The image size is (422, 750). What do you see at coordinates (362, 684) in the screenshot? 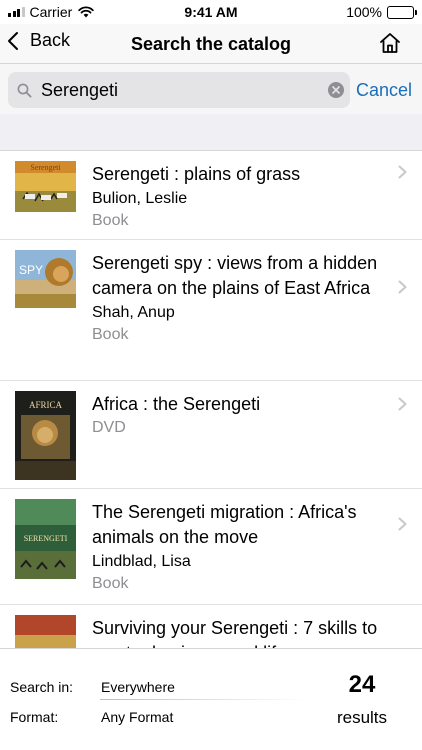
I see `result-count: 24` at bounding box center [362, 684].